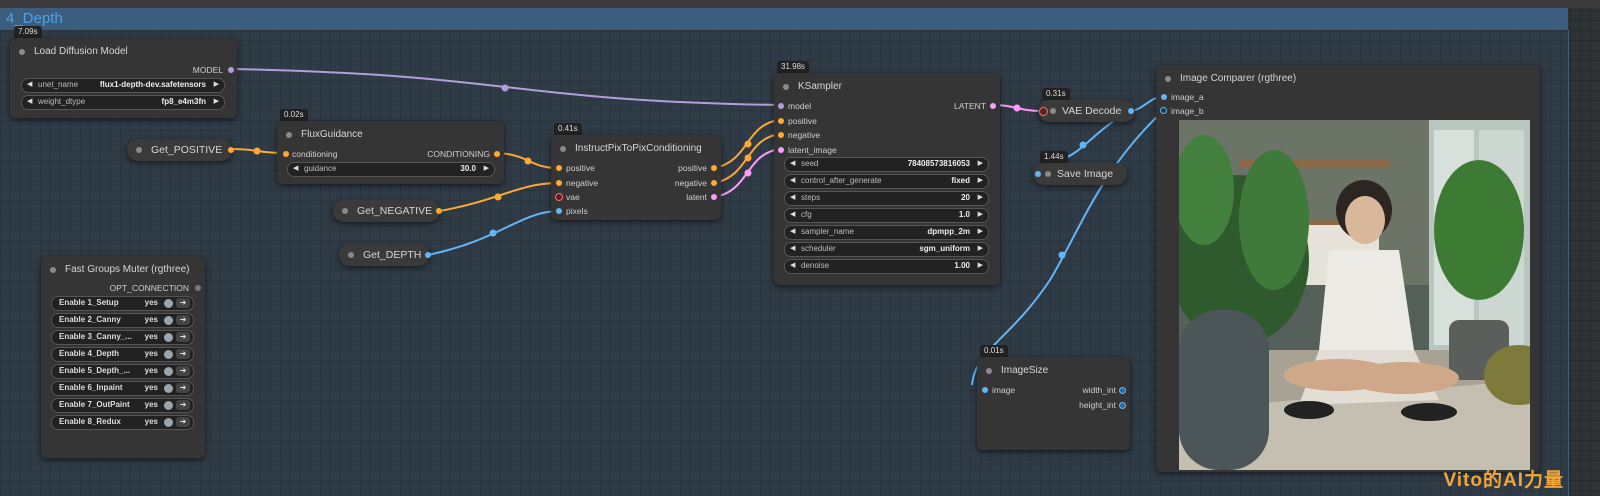 The width and height of the screenshot is (1600, 496). I want to click on toggle-group-5: Enable 5_Depth_... yes ➜, so click(122, 371).